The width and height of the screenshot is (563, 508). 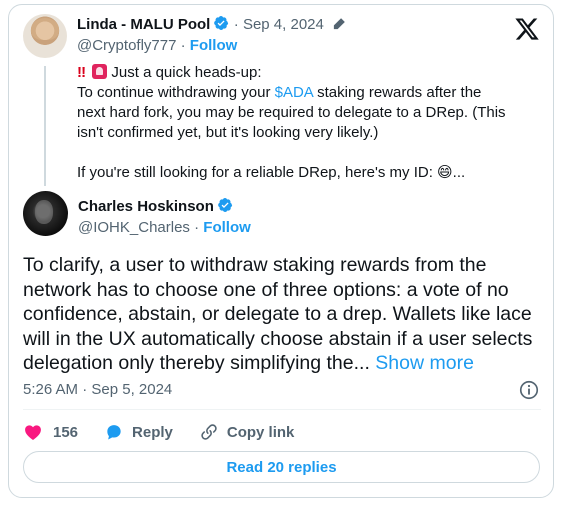 What do you see at coordinates (152, 432) in the screenshot?
I see `reply-label: Reply` at bounding box center [152, 432].